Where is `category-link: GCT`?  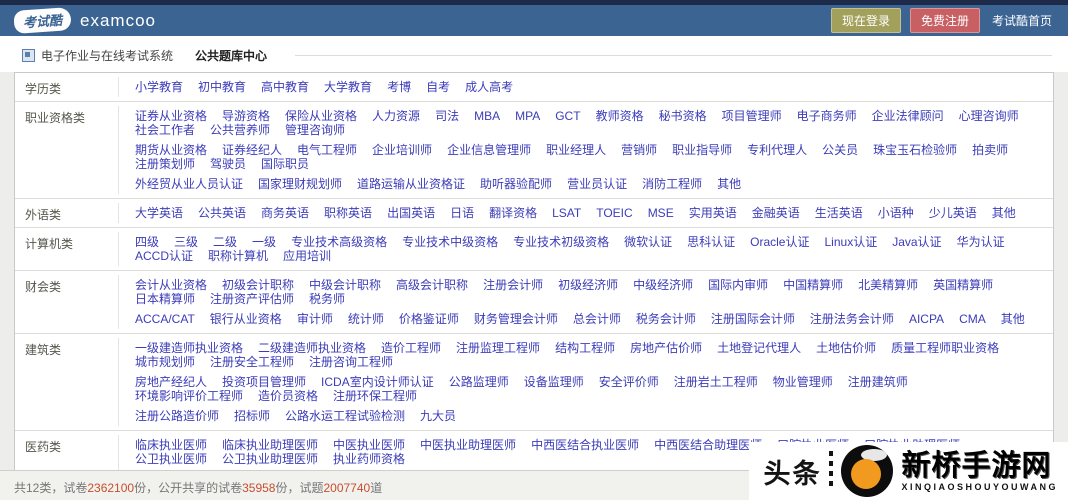 category-link: GCT is located at coordinates (567, 116).